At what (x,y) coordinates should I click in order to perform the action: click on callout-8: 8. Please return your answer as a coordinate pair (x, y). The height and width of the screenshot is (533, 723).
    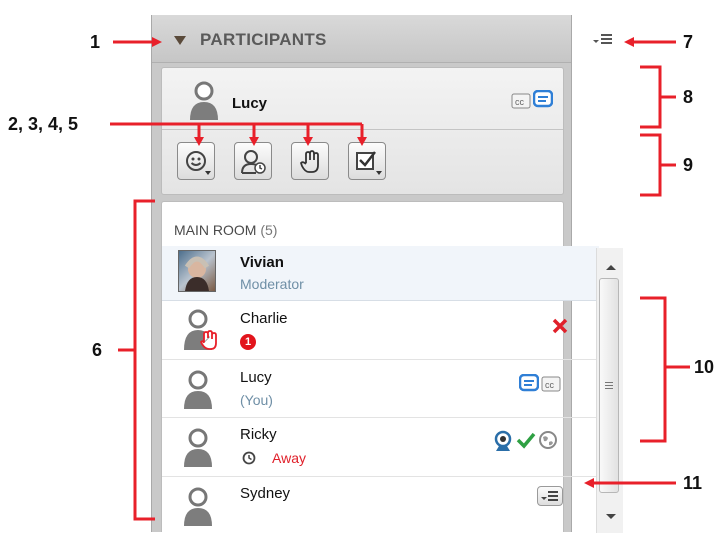
    Looking at the image, I should click on (688, 97).